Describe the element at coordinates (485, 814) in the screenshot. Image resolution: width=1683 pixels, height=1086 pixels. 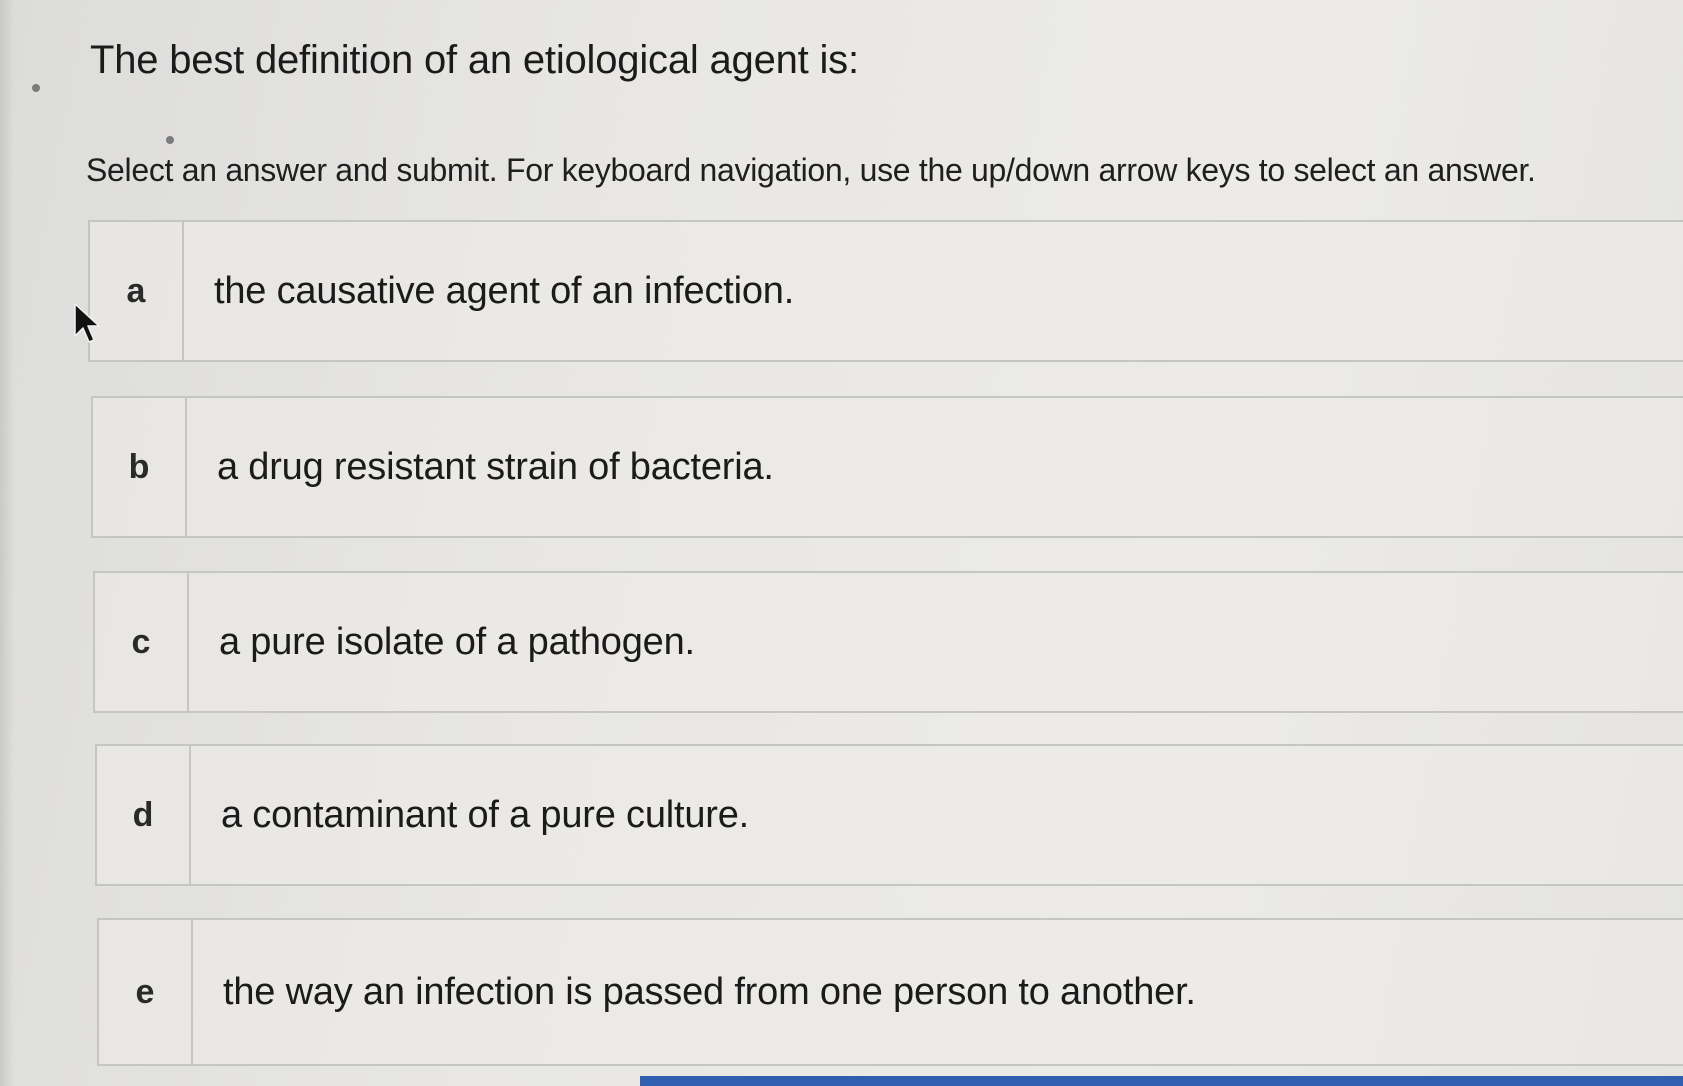
I see `choice-text: a contaminant of a pure culture.` at that location.